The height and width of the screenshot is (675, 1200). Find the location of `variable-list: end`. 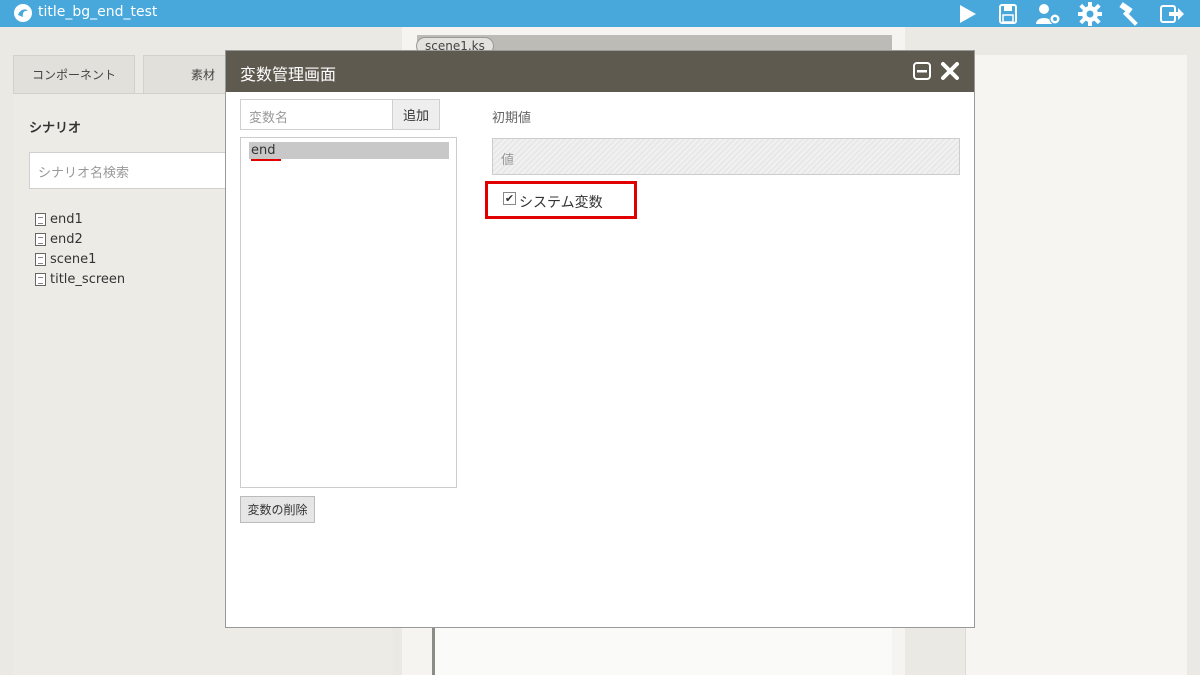

variable-list: end is located at coordinates (348, 312).